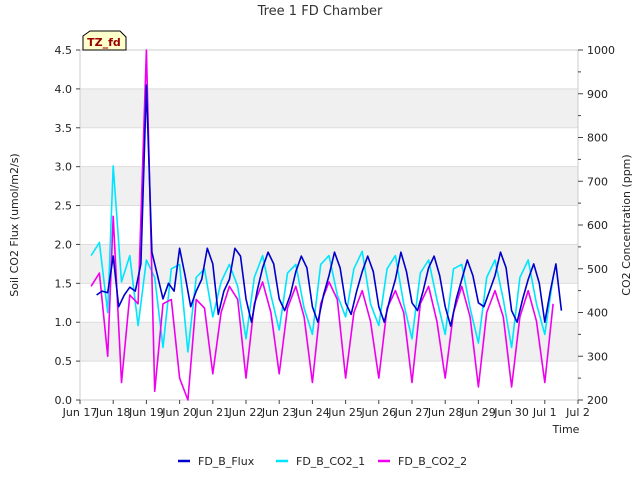 Image resolution: width=640 pixels, height=480 pixels. What do you see at coordinates (378, 412) in the screenshot?
I see `x-tick-label: Jun 26` at bounding box center [378, 412].